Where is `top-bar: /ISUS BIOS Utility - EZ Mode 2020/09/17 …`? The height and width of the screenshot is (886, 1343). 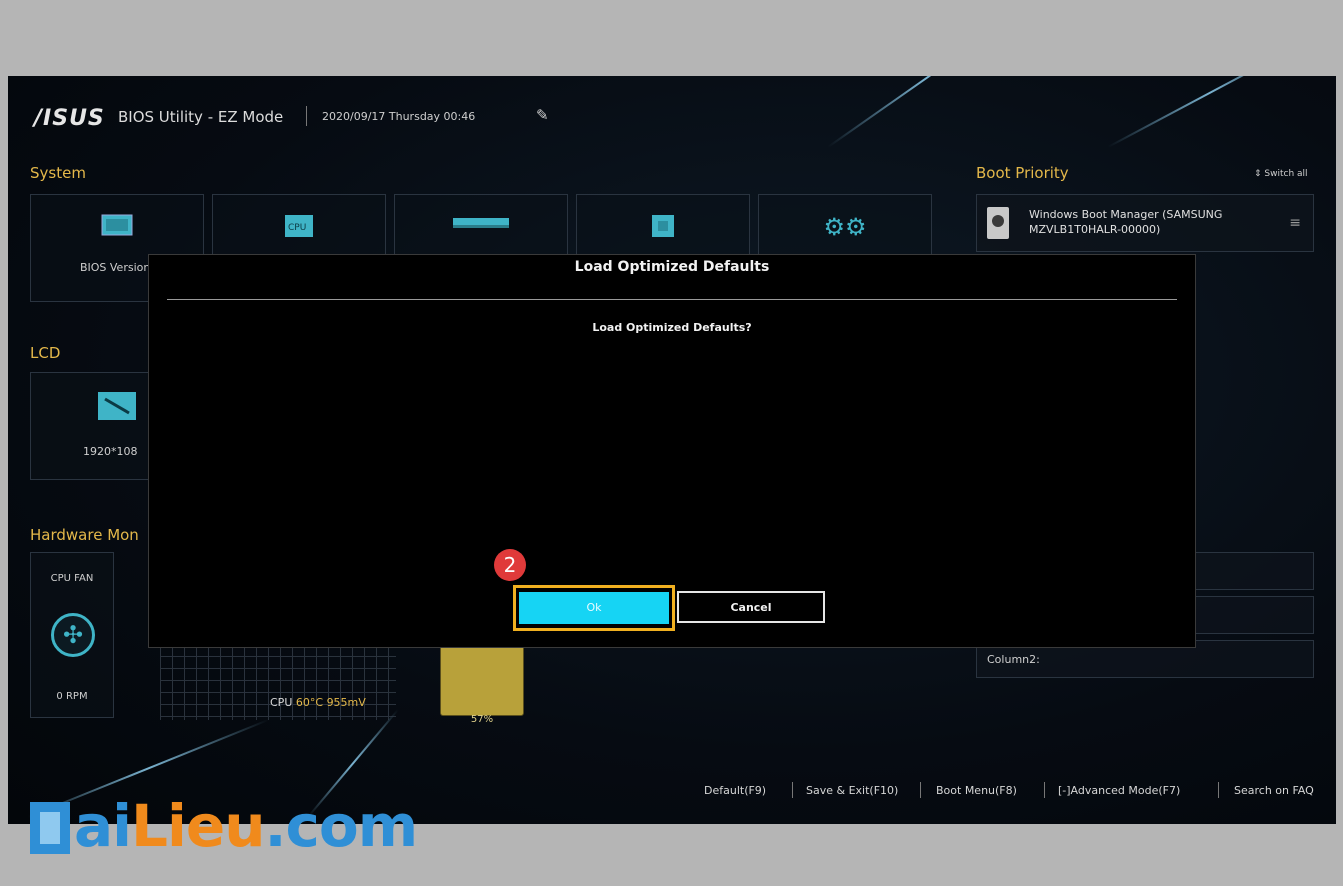
top-bar: /ISUS BIOS Utility - EZ Mode 2020/09/17 … is located at coordinates (672, 116).